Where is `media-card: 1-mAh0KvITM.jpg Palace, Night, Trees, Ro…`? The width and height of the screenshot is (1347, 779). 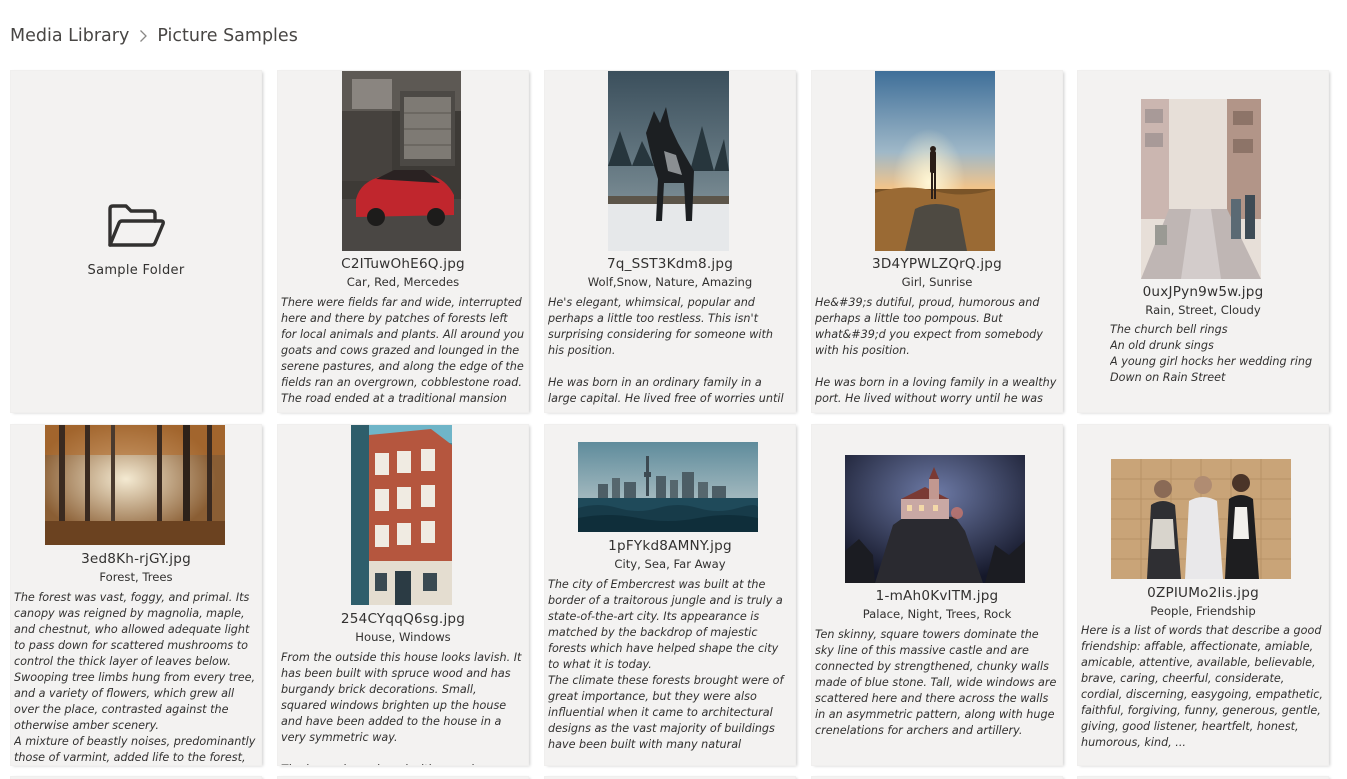
media-card: 1-mAh0KvITM.jpg Palace, Night, Trees, Ro… is located at coordinates (937, 595).